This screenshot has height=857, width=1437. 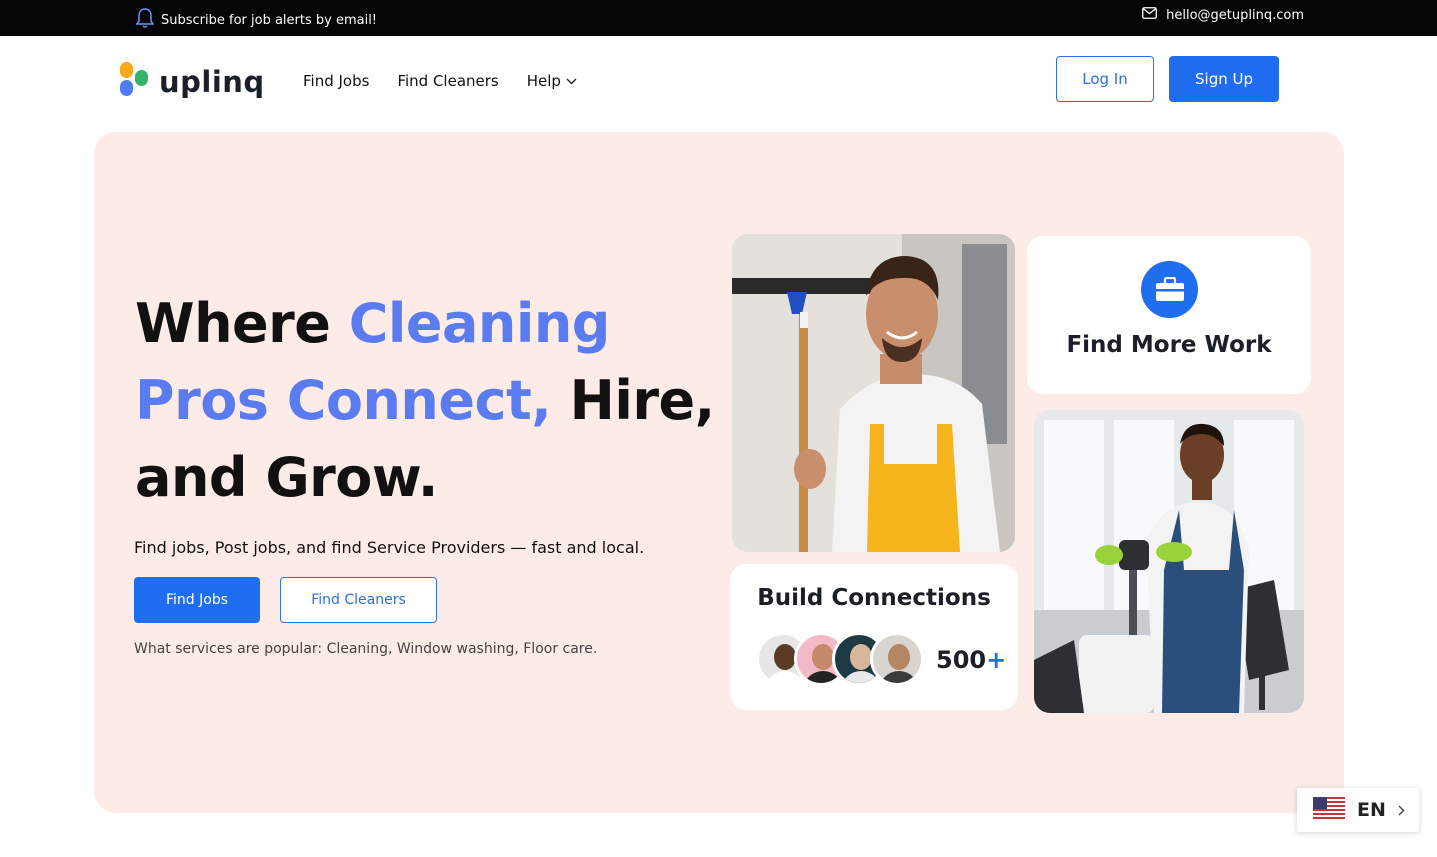 I want to click on chevron-down-icon, so click(x=571, y=81).